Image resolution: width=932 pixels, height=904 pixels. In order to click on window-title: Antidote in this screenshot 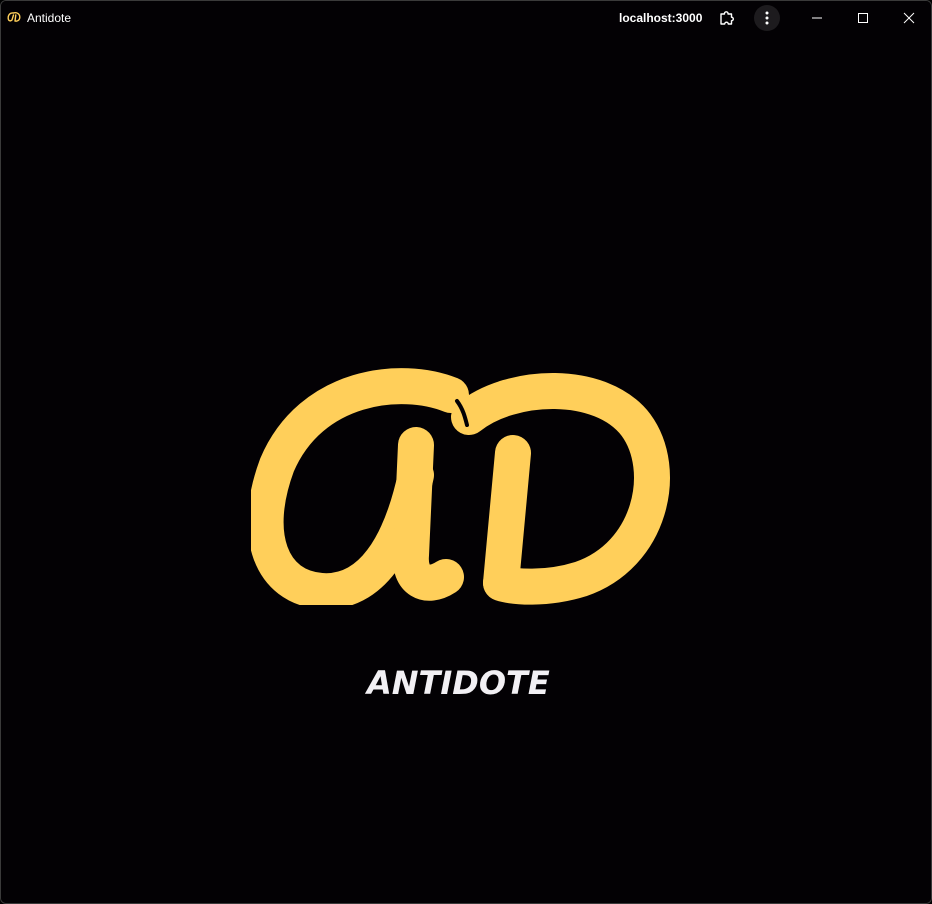, I will do `click(49, 18)`.